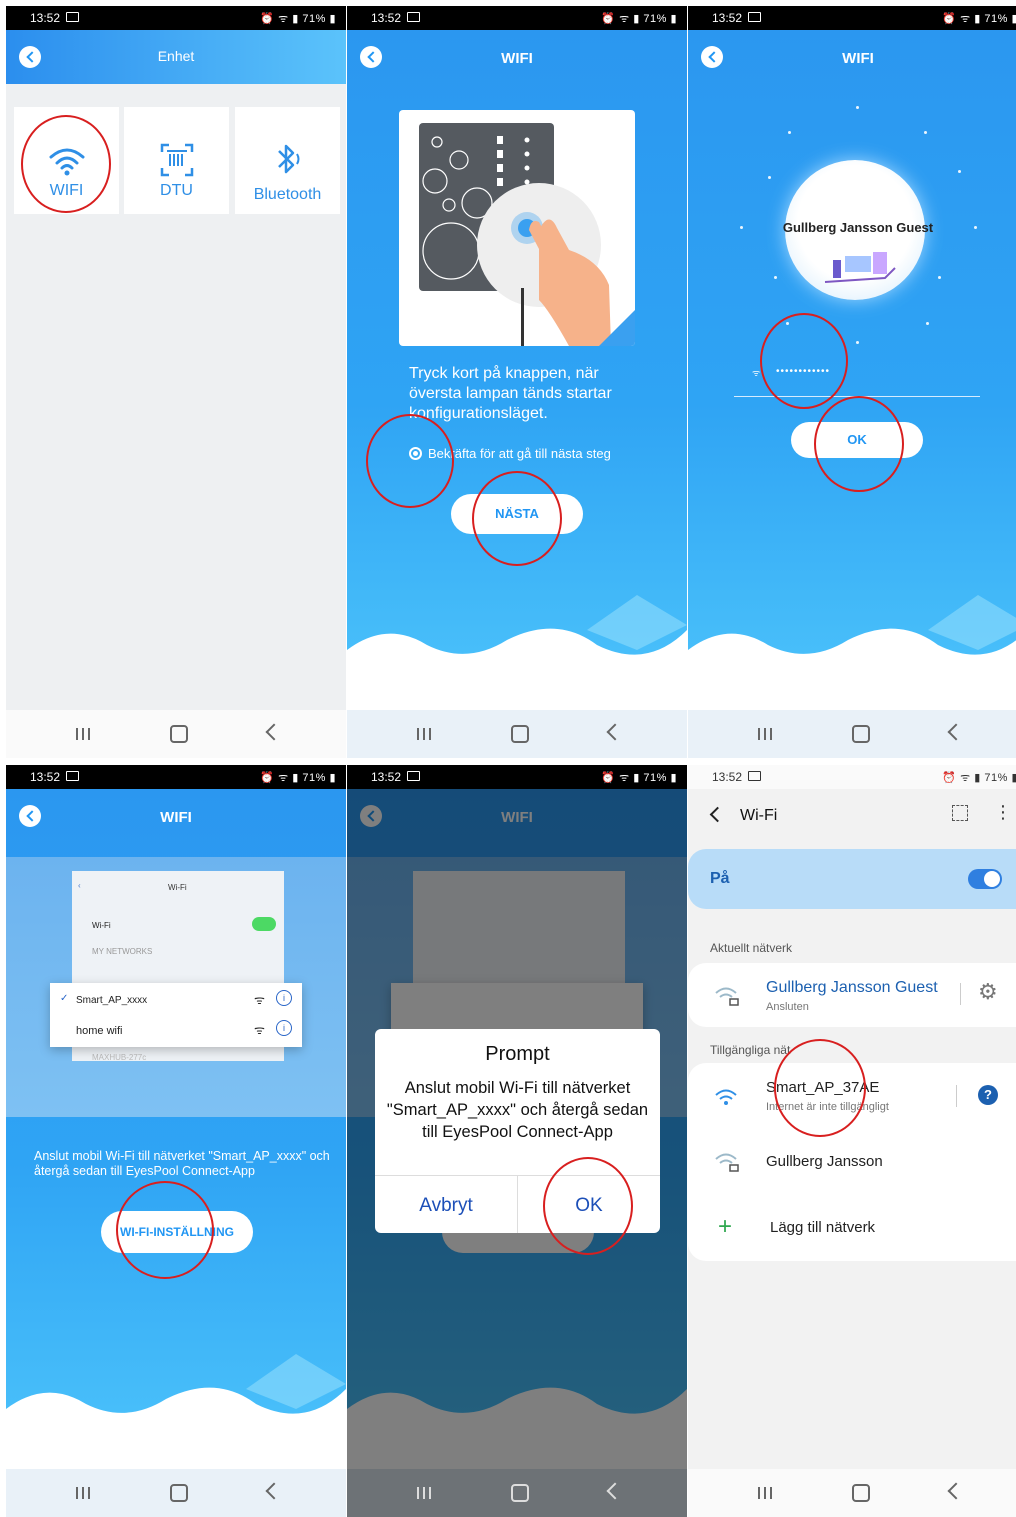 Image resolution: width=1016 pixels, height=1517 pixels. What do you see at coordinates (751, 948) in the screenshot?
I see `current-network-header: Aktuellt nätverk` at bounding box center [751, 948].